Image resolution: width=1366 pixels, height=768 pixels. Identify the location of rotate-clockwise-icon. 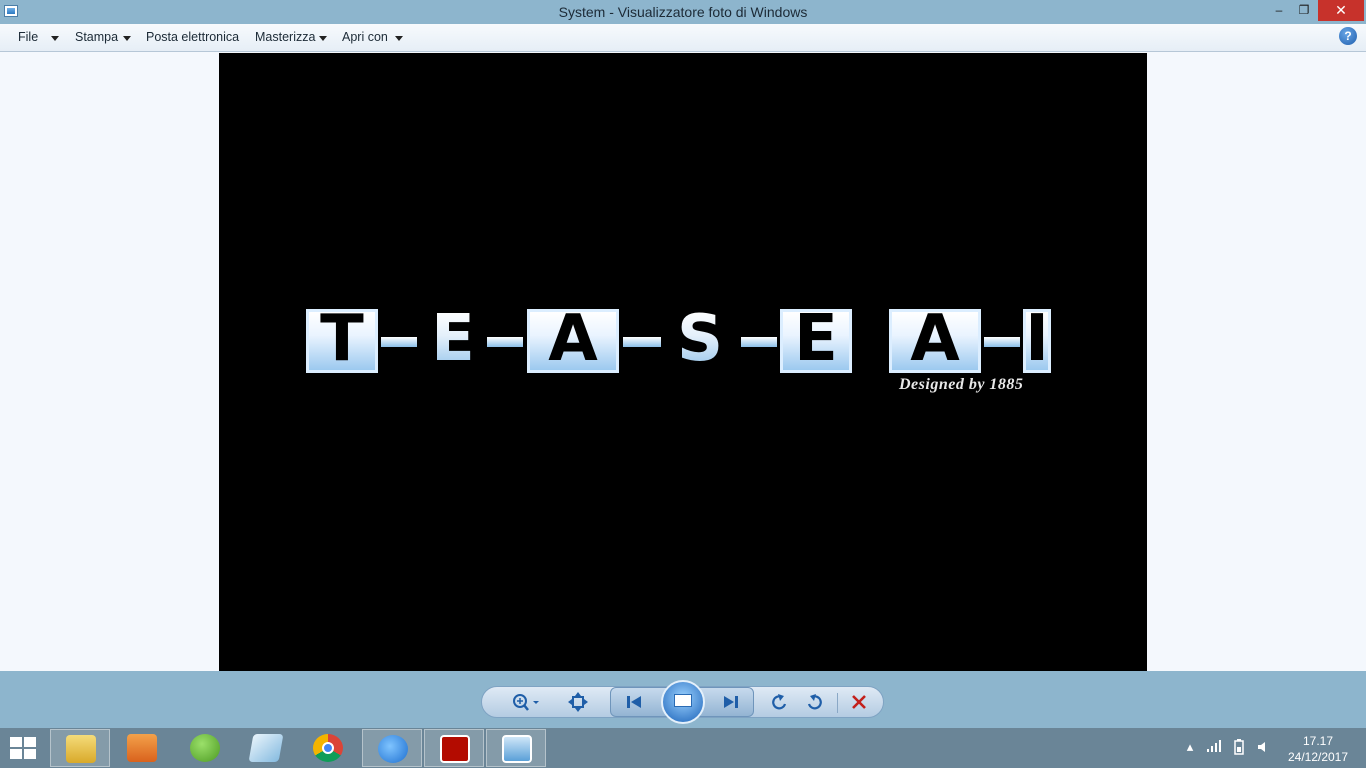
(814, 702).